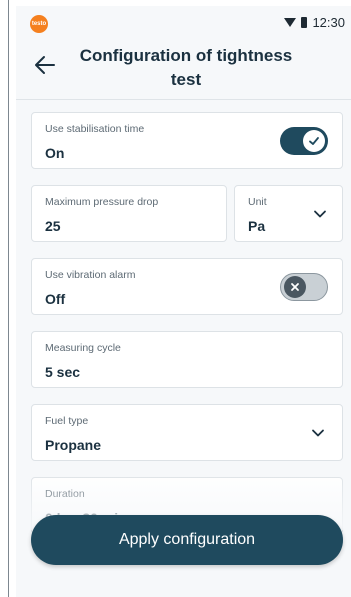 The width and height of the screenshot is (351, 597). Describe the element at coordinates (129, 213) in the screenshot. I see `max-pressure-drop-field: Maximum pressure drop 25` at that location.